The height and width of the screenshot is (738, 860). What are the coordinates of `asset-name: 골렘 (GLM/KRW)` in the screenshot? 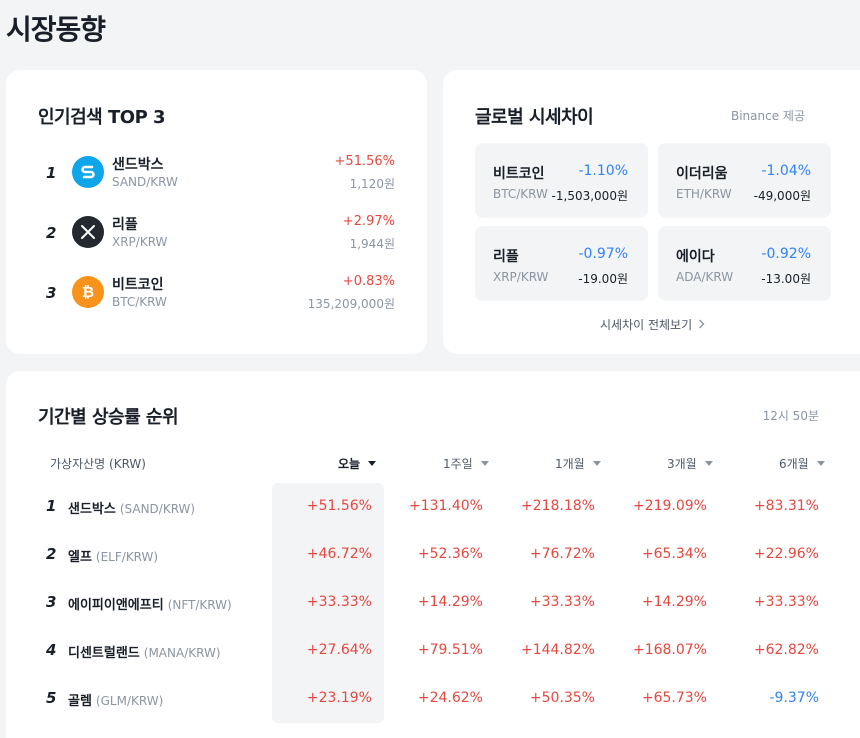 It's located at (115, 699).